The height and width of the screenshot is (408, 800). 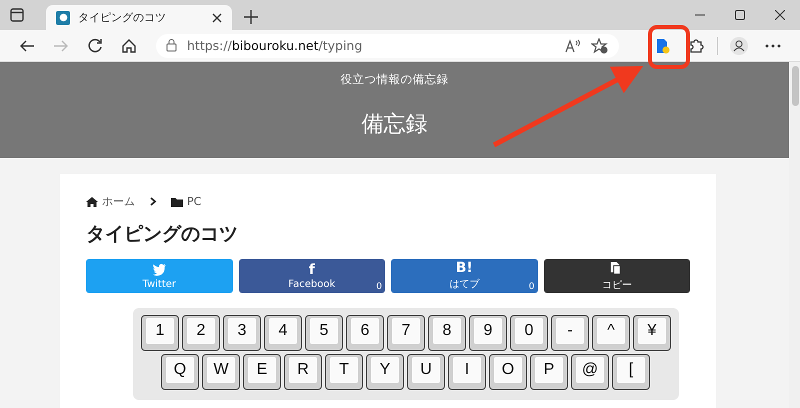 I want to click on keyboard-key: -, so click(x=570, y=333).